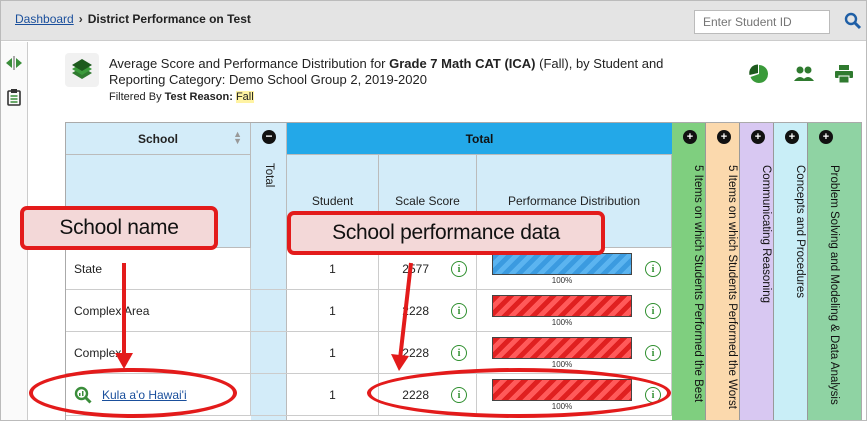  I want to click on school-data-callout: School performance data, so click(446, 233).